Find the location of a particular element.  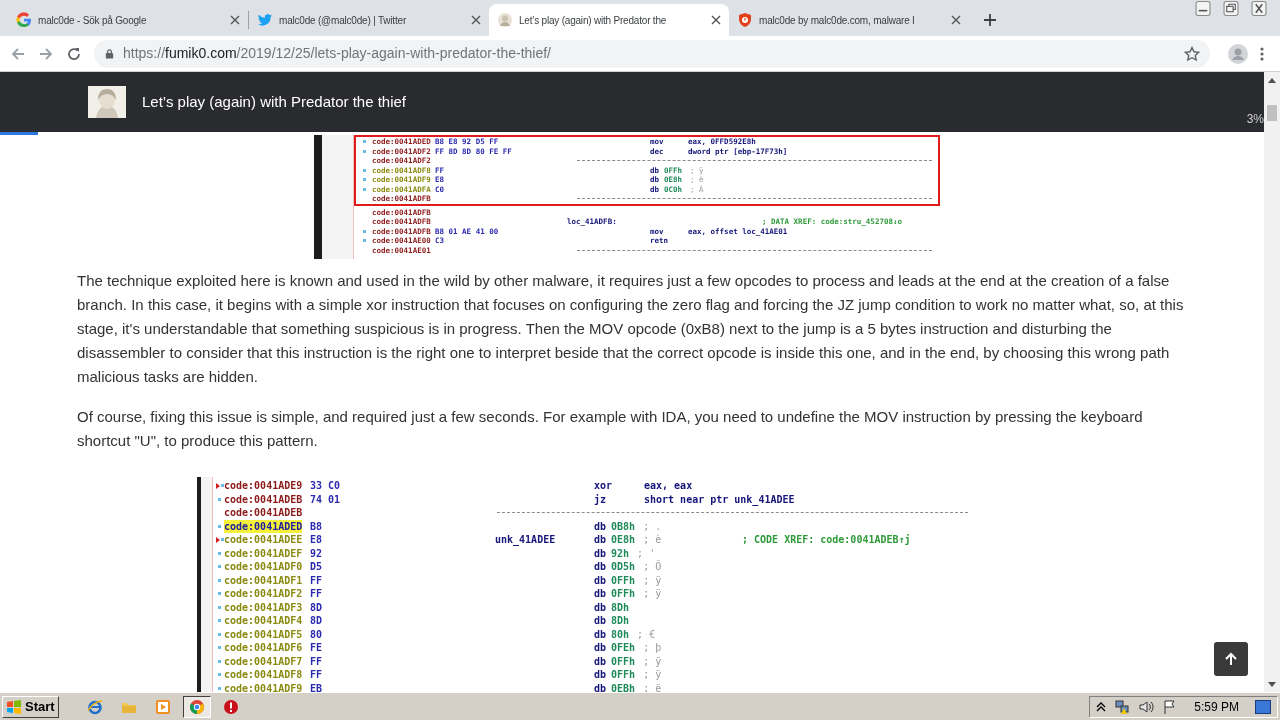

arrow-up-icon is located at coordinates (1231, 659).